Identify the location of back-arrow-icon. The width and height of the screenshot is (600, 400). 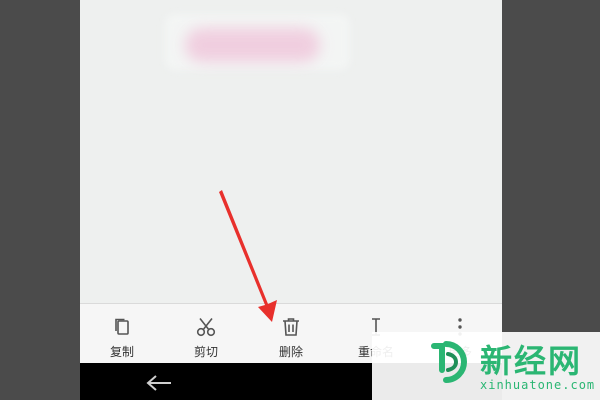
(159, 383).